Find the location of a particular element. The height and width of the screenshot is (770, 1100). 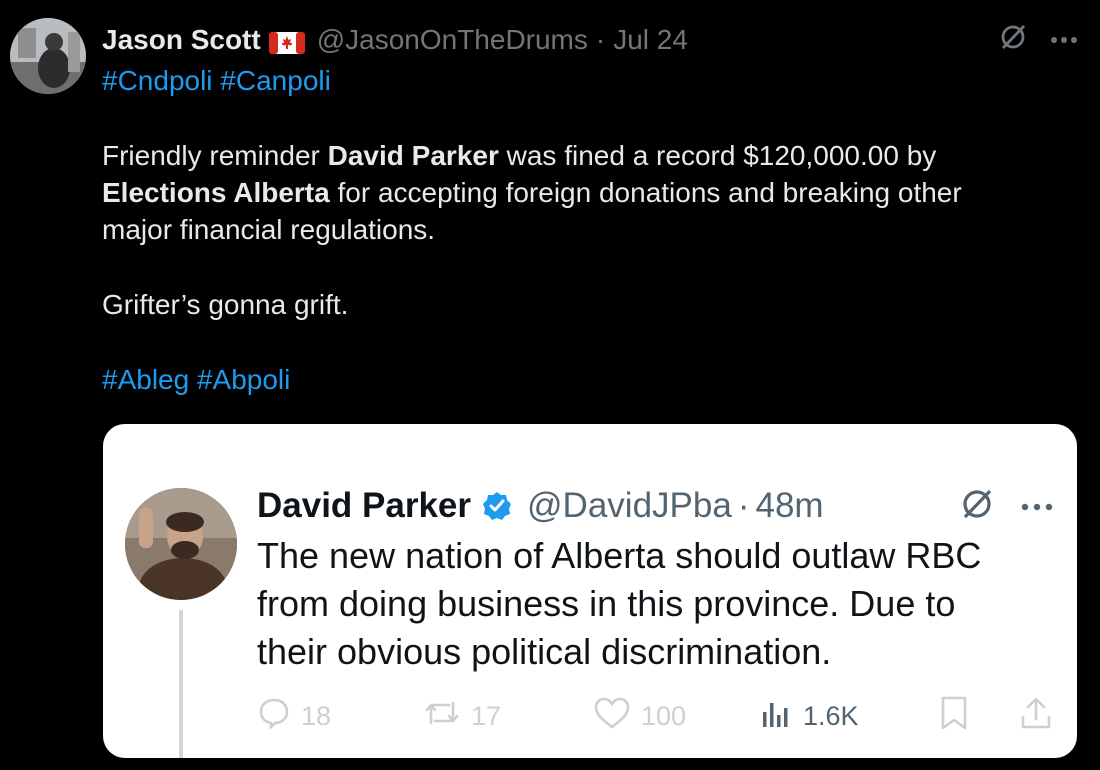

canada-flag-icon is located at coordinates (286, 41).